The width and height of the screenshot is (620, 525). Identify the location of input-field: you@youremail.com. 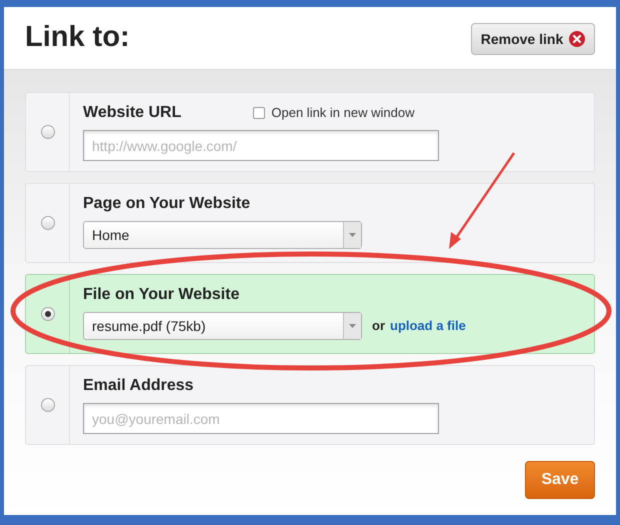
(261, 418).